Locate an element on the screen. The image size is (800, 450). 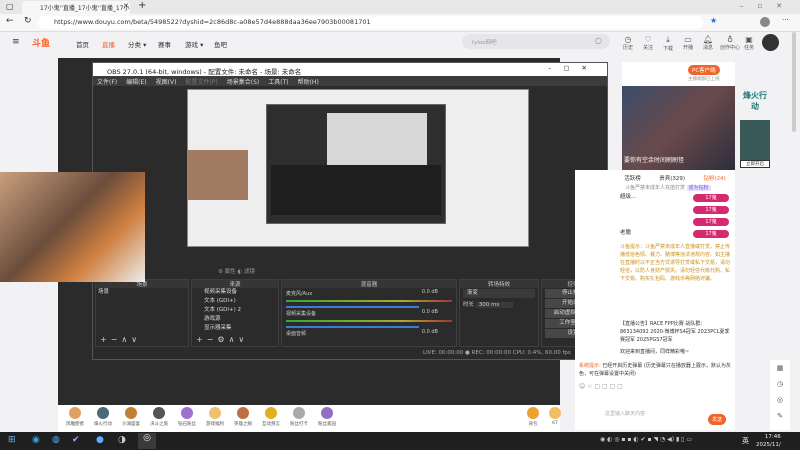
menu-scene-collection: 场景集合(S) is located at coordinates (243, 82).